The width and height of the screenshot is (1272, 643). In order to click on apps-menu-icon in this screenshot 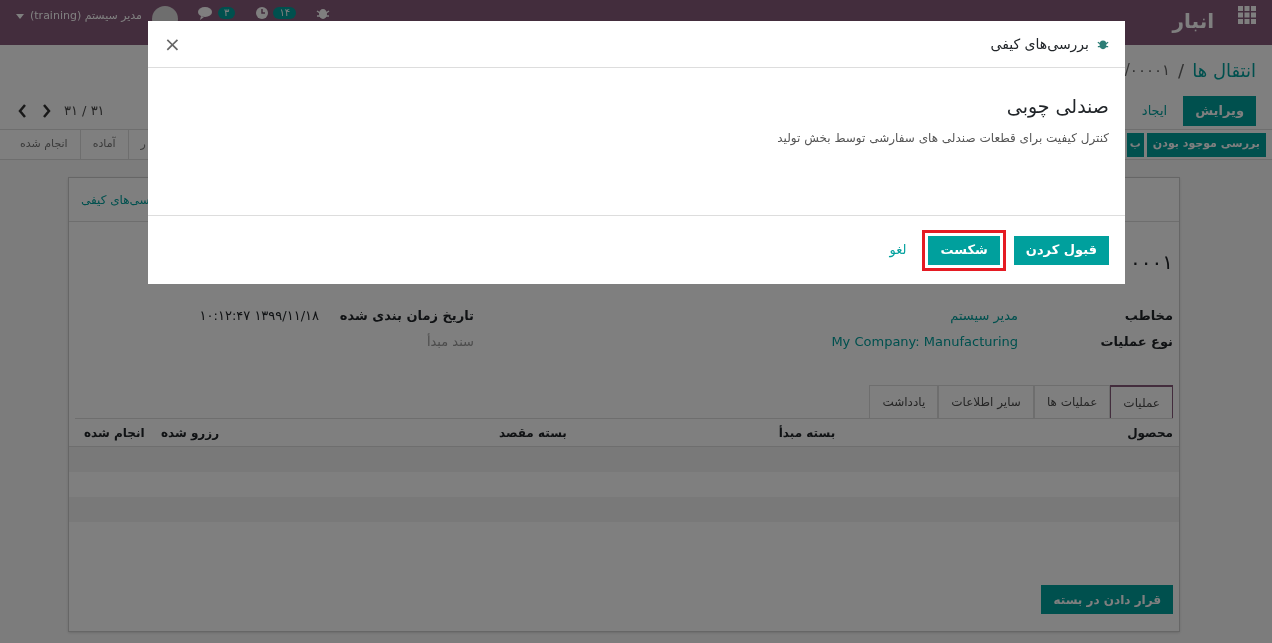, I will do `click(1247, 15)`.